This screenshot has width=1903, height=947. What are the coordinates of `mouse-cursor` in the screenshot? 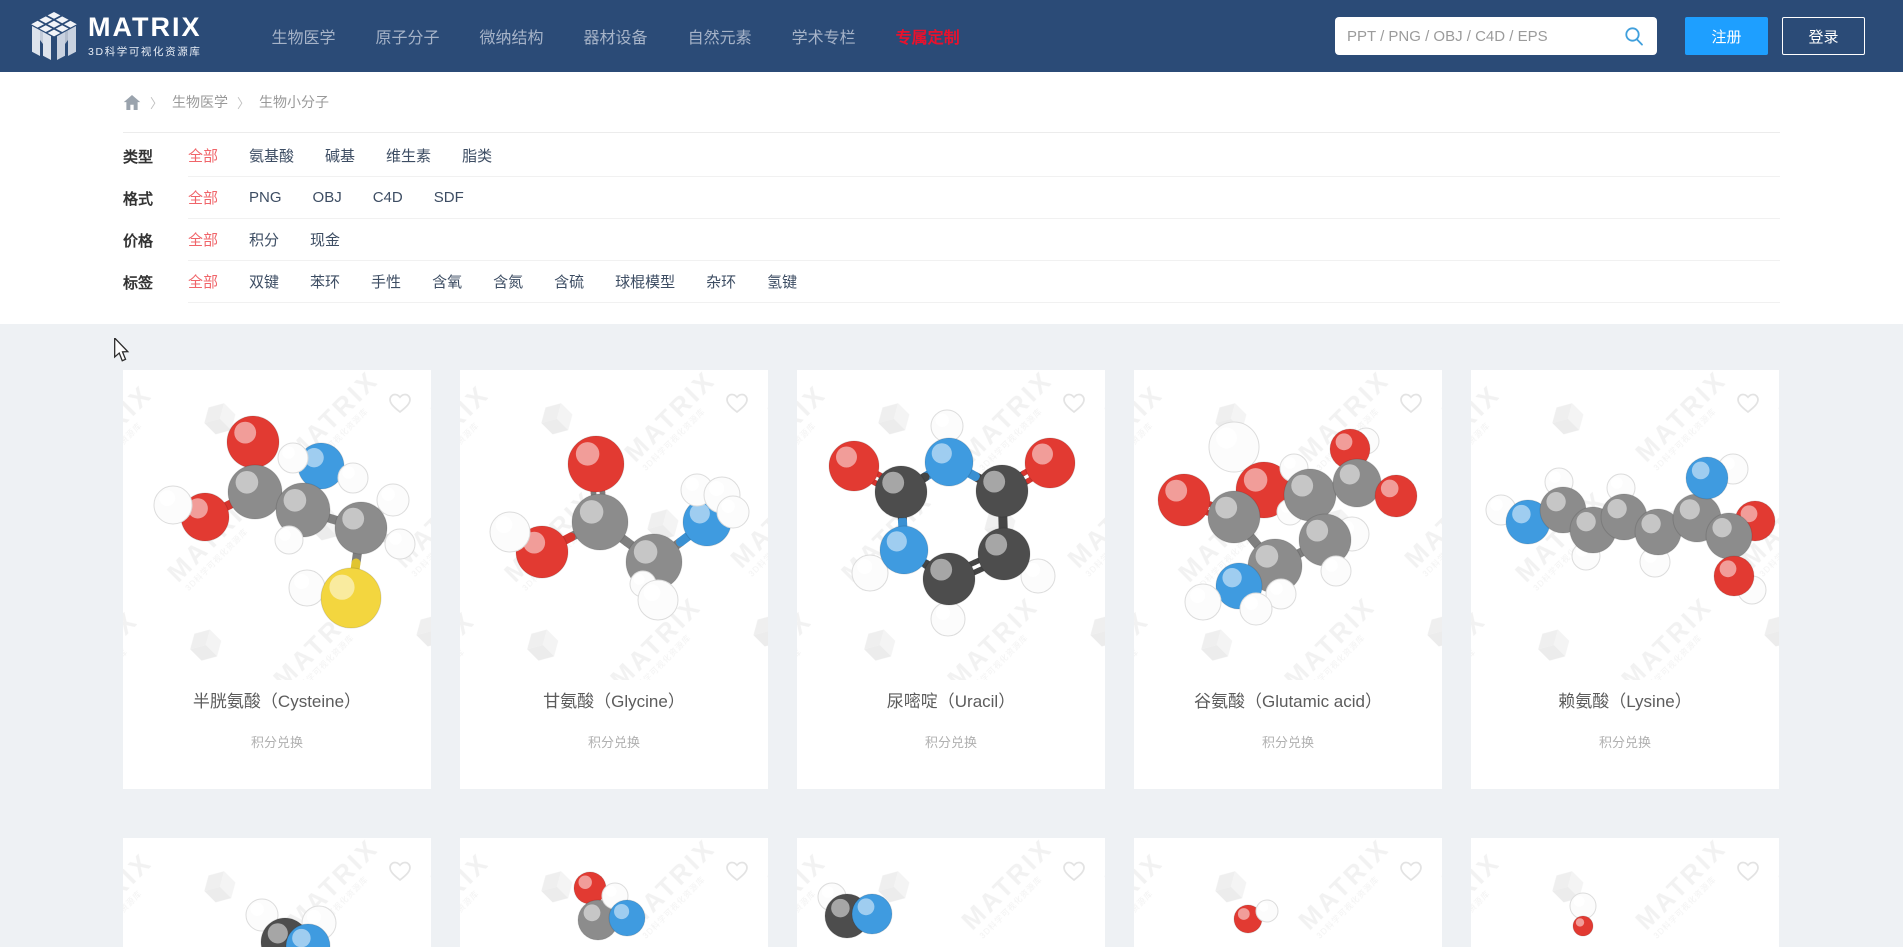 It's located at (122, 350).